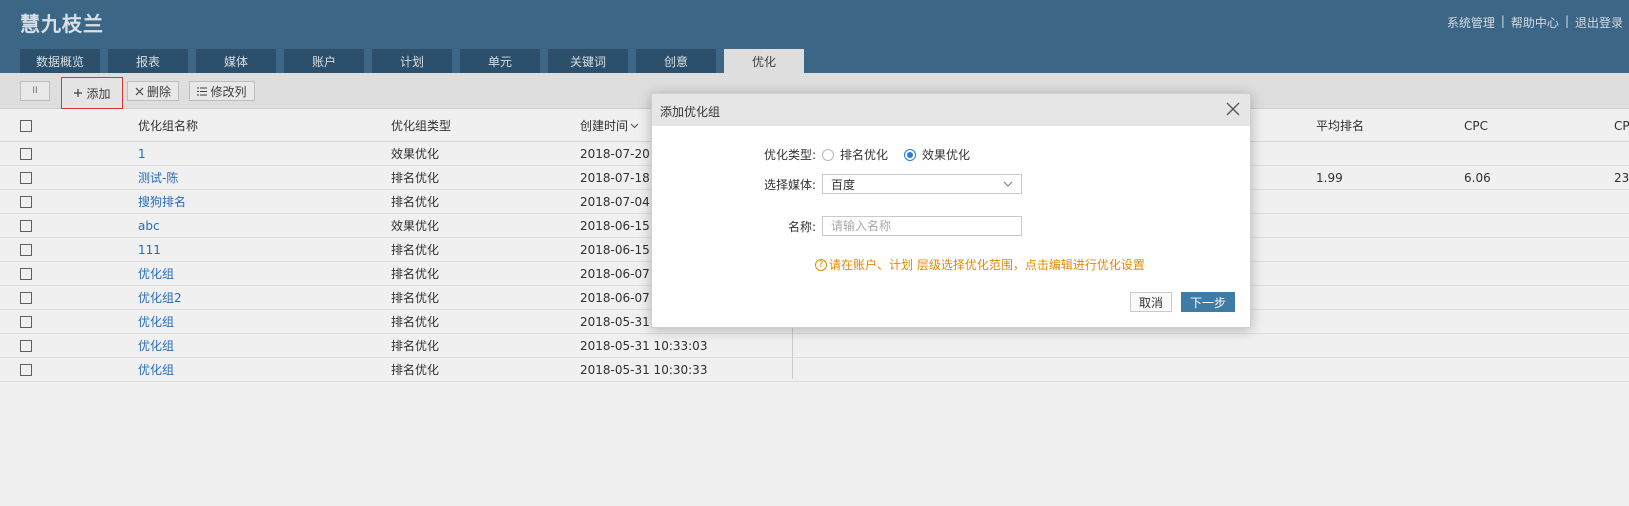 The height and width of the screenshot is (506, 1629). What do you see at coordinates (1151, 302) in the screenshot?
I see `cancel-button: 取消` at bounding box center [1151, 302].